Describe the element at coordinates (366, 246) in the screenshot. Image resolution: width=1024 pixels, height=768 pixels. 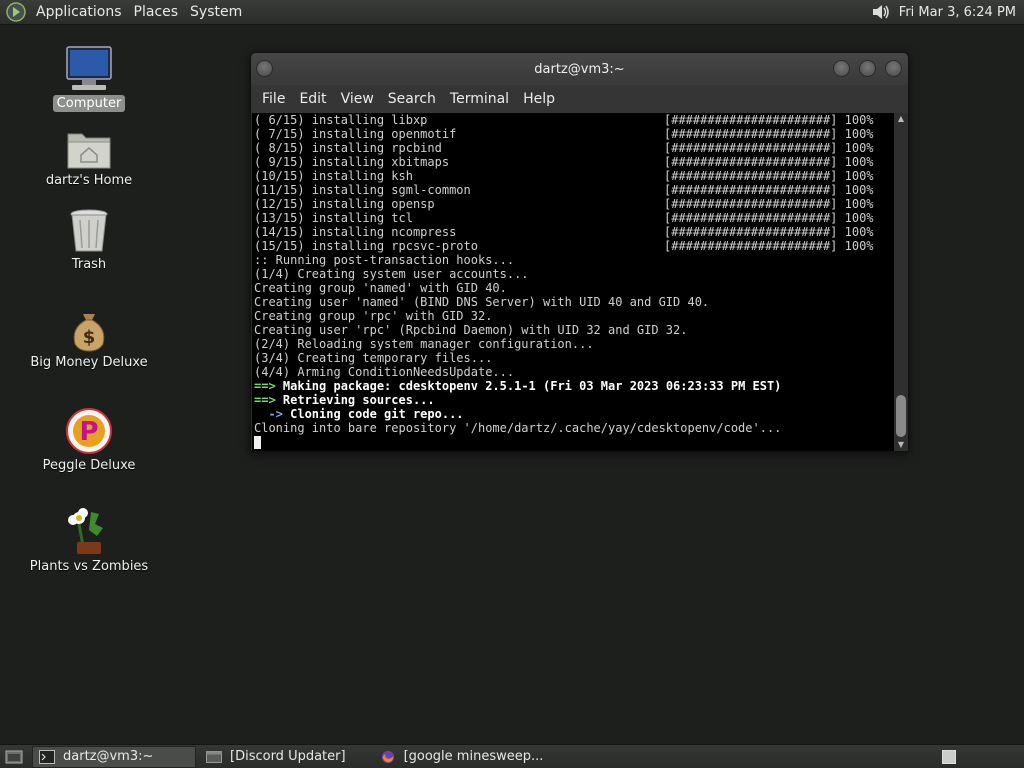
I see `package-text: (15/15) installing rpcsvc-proto` at that location.